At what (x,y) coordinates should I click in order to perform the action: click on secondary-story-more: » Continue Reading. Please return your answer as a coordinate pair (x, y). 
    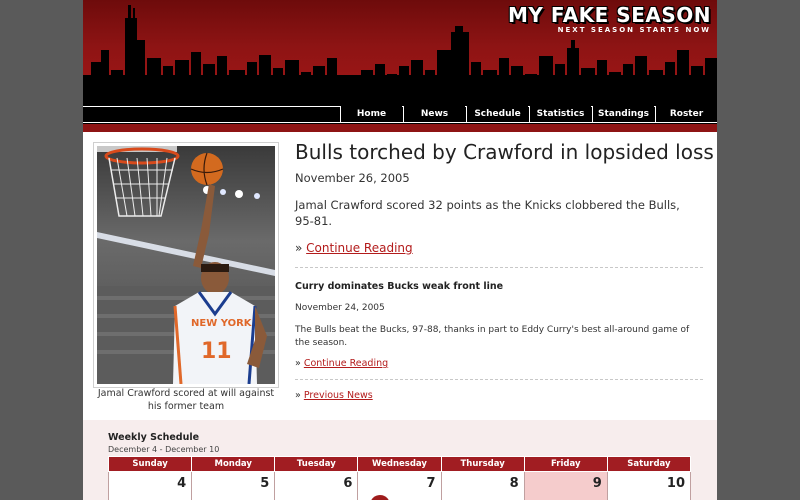
    Looking at the image, I should click on (341, 363).